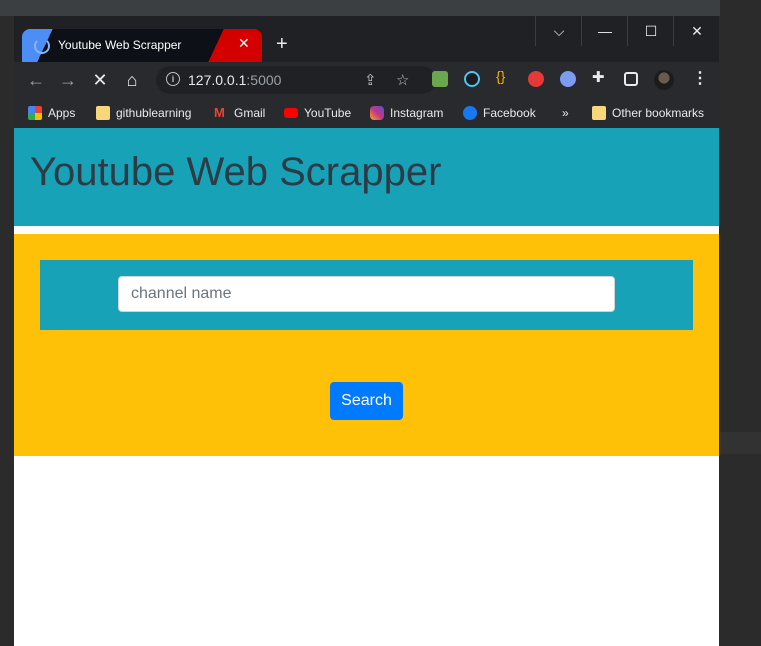 The image size is (761, 646). Describe the element at coordinates (696, 31) in the screenshot. I see `close-window-button: ✕` at that location.